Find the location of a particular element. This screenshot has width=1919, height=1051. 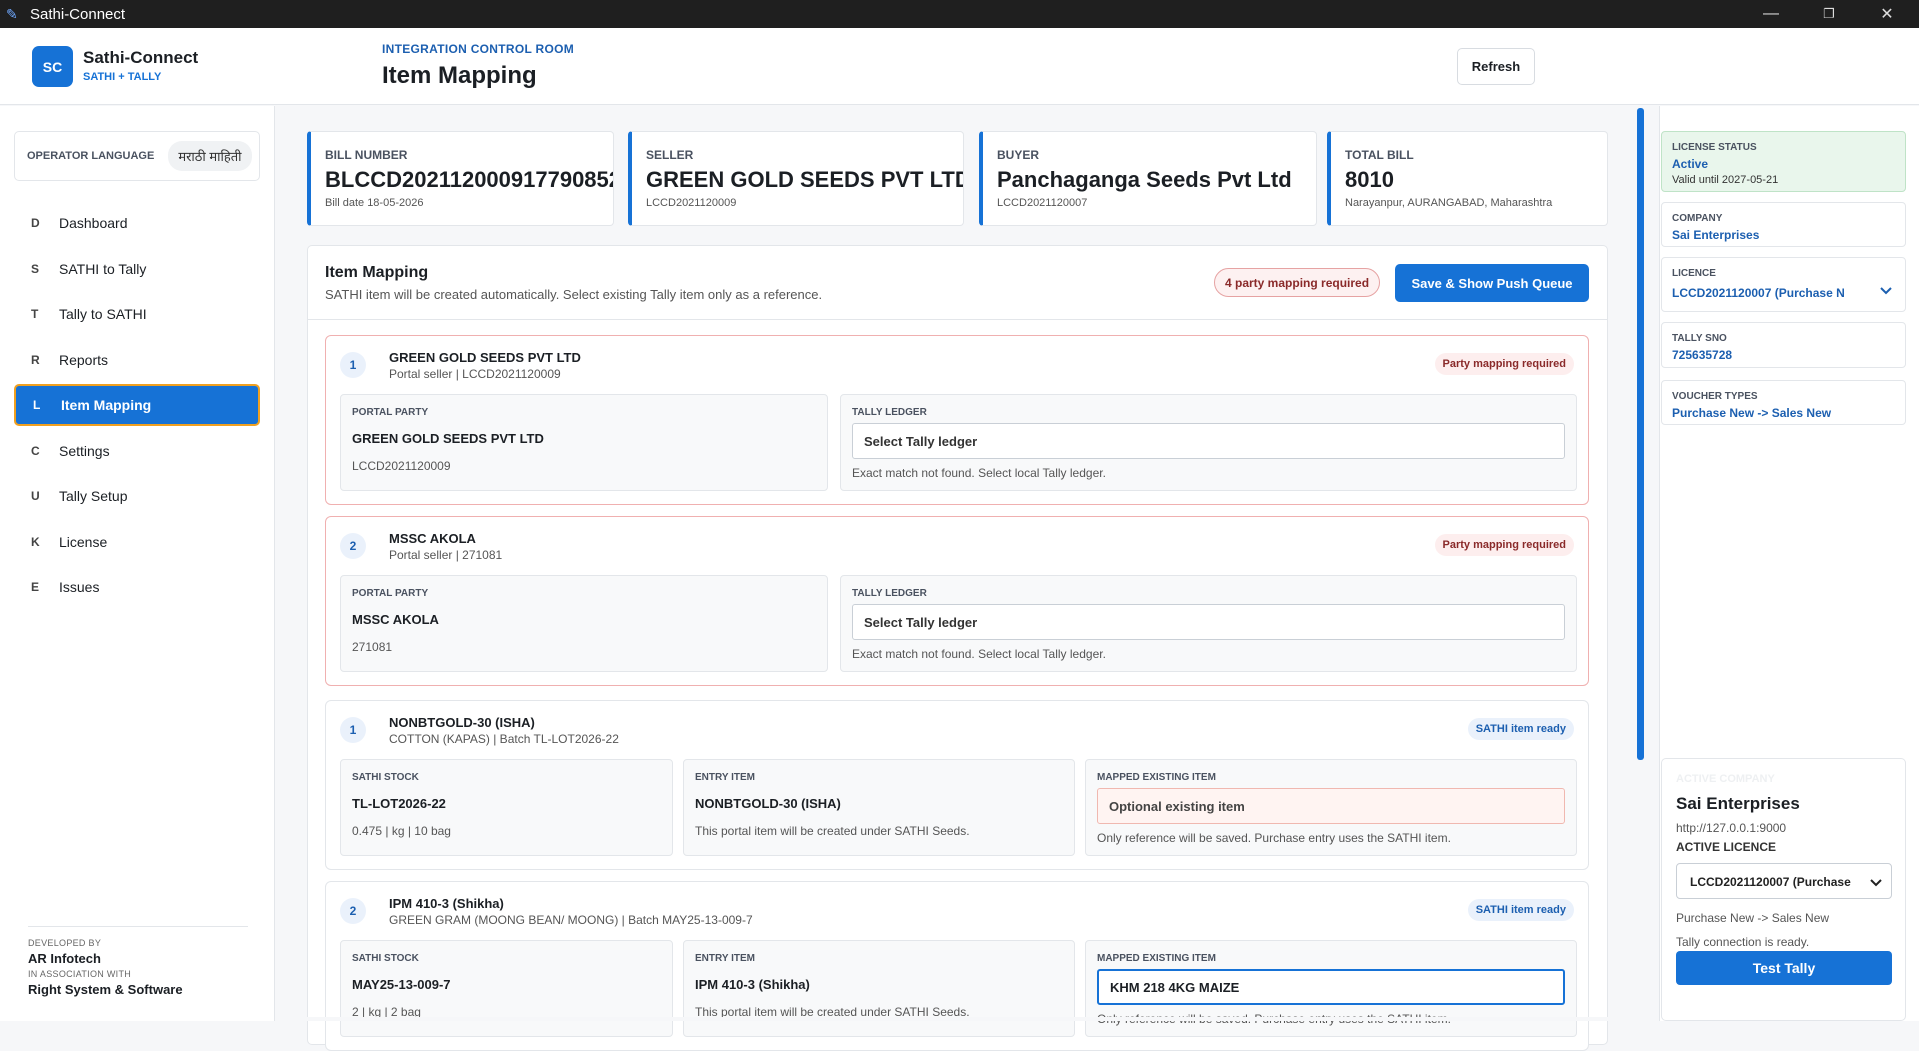

voucher-types-card: VOUCHER TYPES Purchase New -> Sales New is located at coordinates (1783, 402).